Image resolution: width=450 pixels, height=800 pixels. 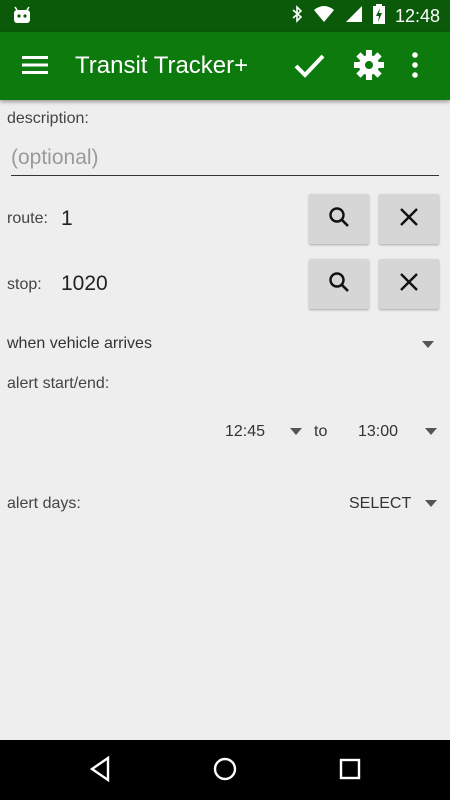 What do you see at coordinates (22, 17) in the screenshot?
I see `android-icon` at bounding box center [22, 17].